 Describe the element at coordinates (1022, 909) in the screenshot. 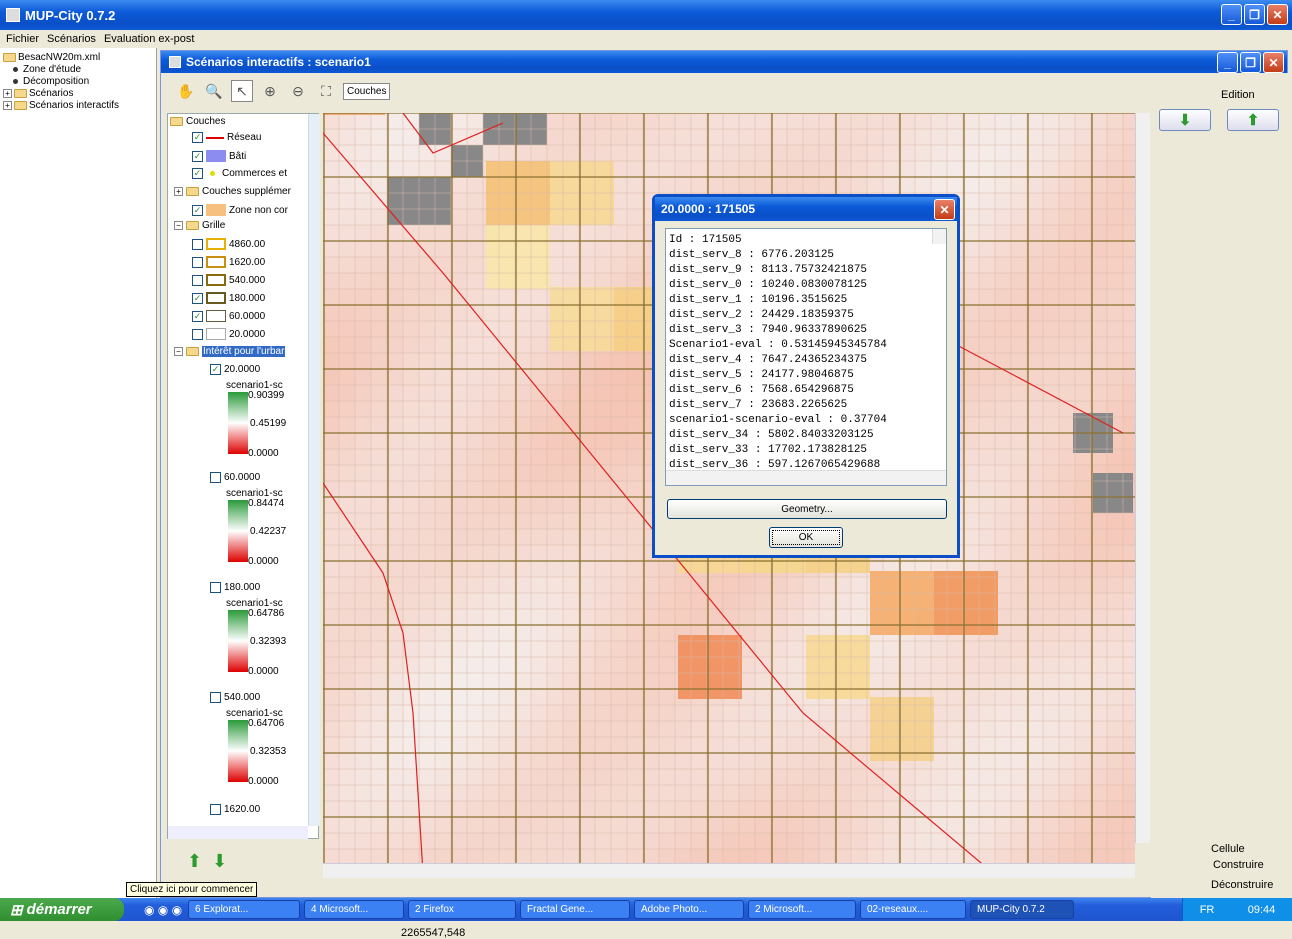

I see `task-mupcity: MUP-City 0.7.2` at that location.